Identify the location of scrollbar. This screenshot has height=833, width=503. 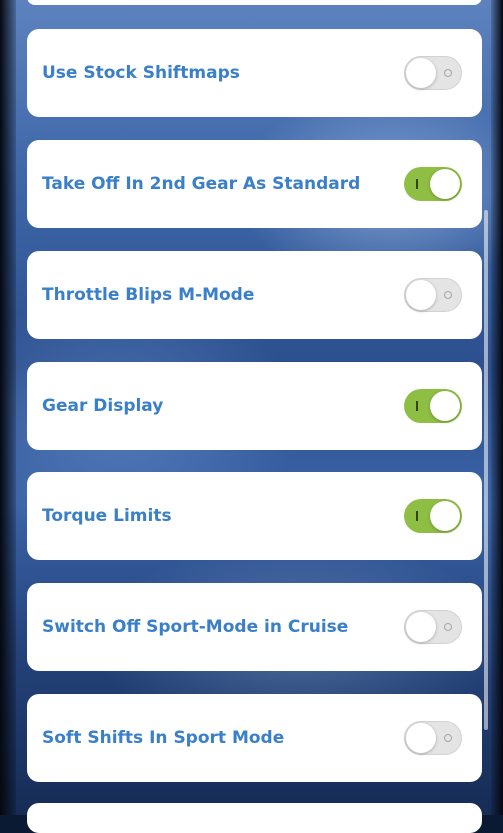
(486, 470).